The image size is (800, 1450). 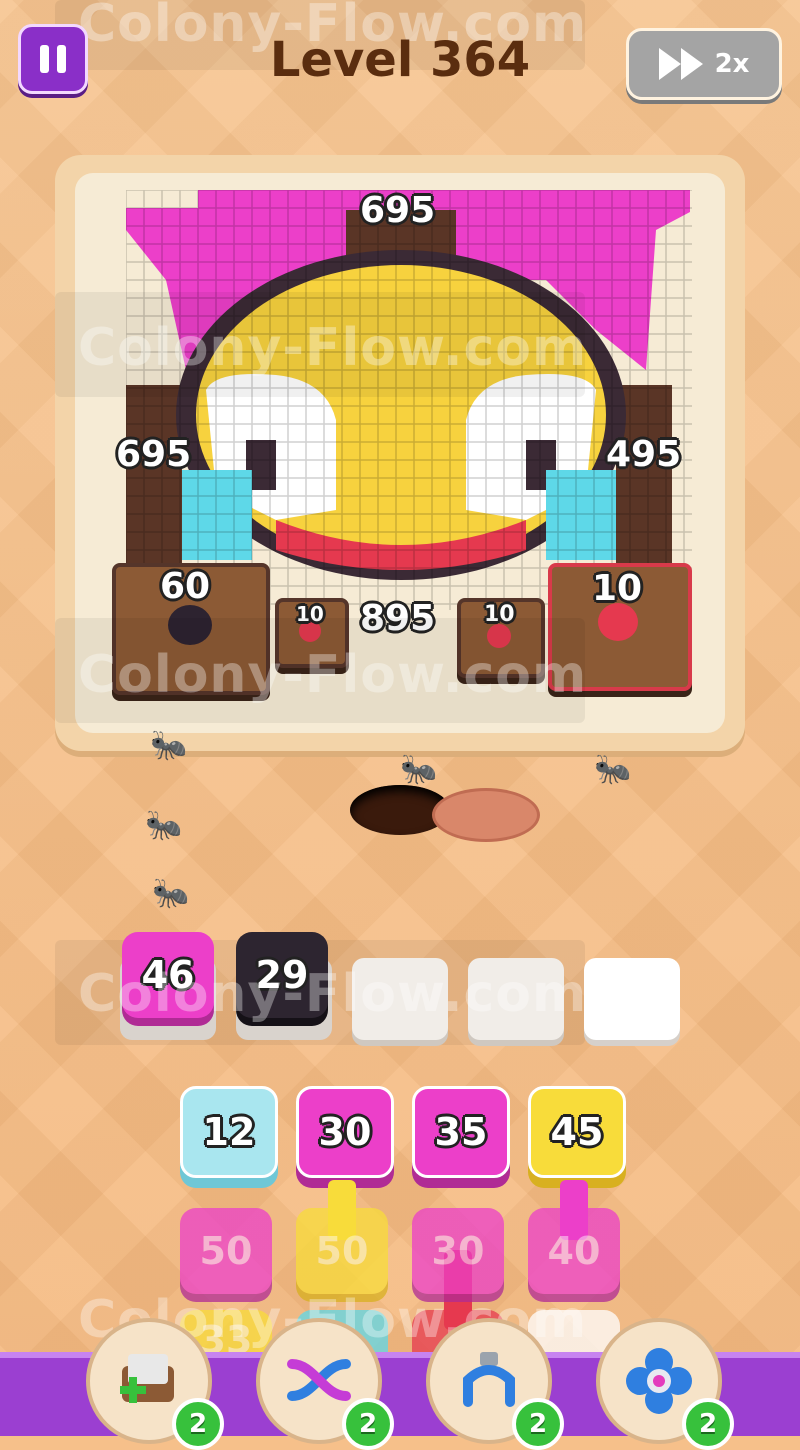 I want to click on label-crate-right: 10, so click(x=617, y=588).